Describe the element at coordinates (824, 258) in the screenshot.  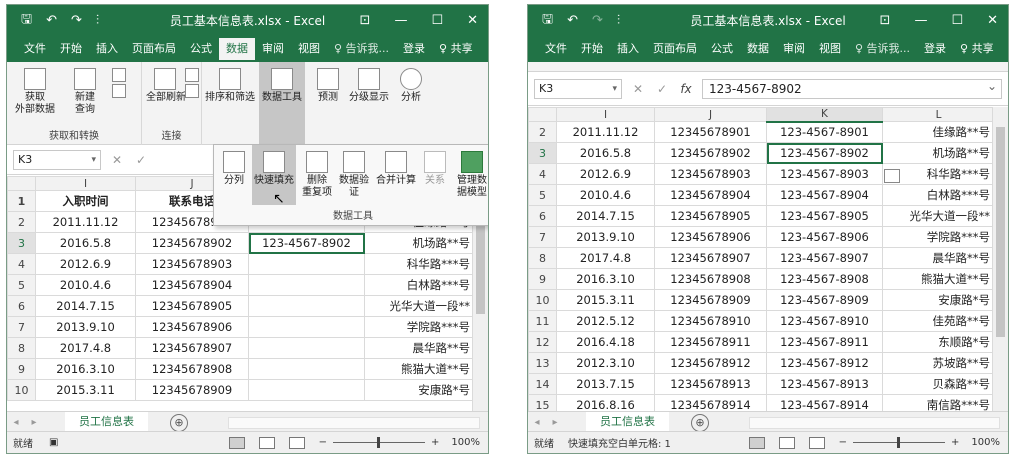
I see `cell-formatted-phone: 123-4567-8907` at that location.